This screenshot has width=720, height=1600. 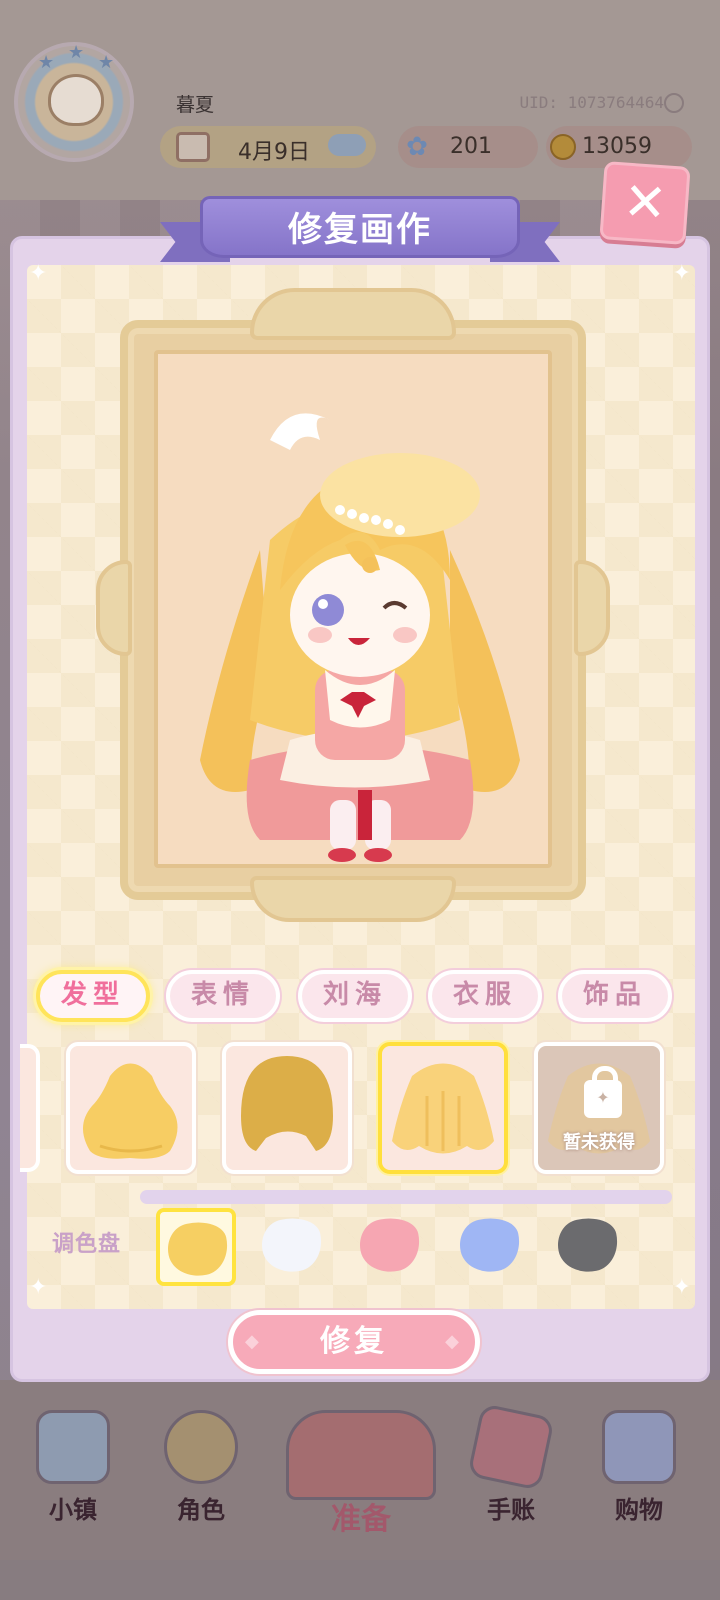 I want to click on item-slot-partial, so click(x=30, y=1108).